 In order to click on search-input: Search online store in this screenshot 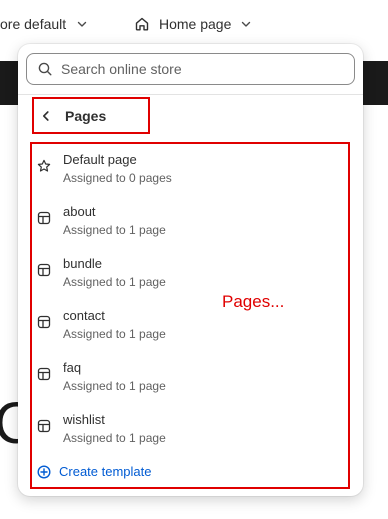, I will do `click(190, 69)`.